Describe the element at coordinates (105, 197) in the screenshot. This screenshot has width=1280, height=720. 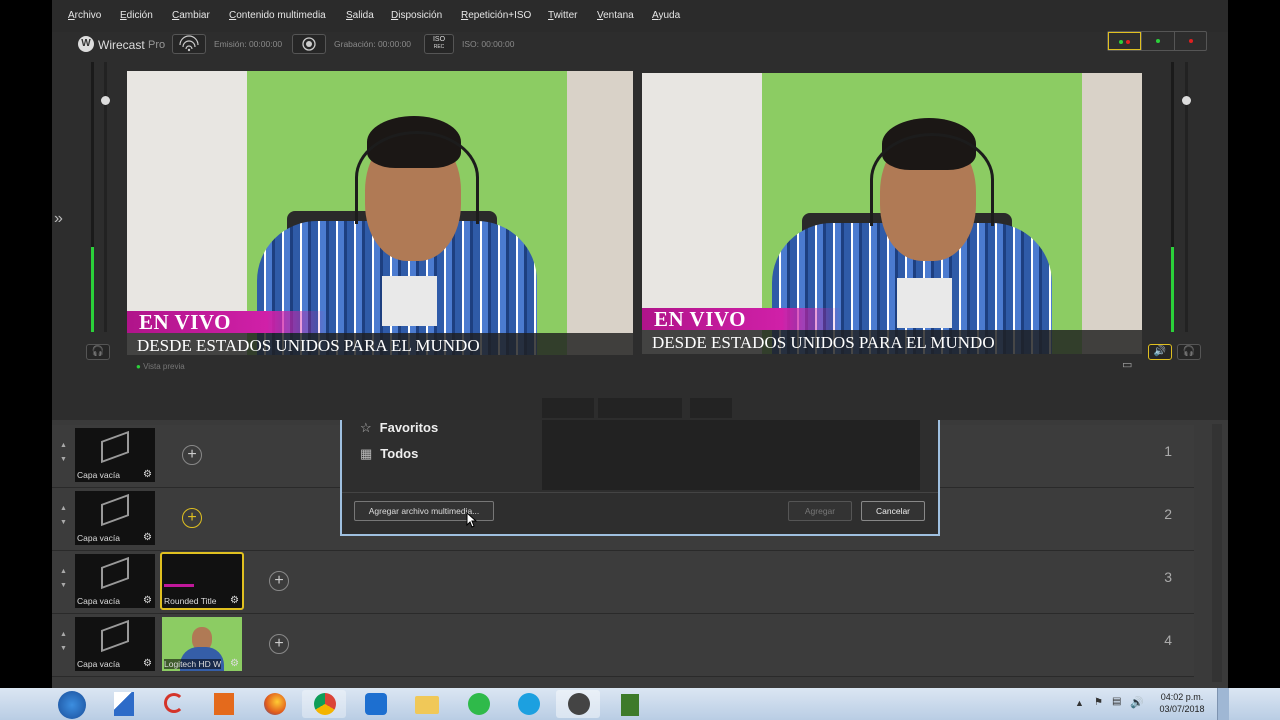
I see `left-volume-slider` at that location.